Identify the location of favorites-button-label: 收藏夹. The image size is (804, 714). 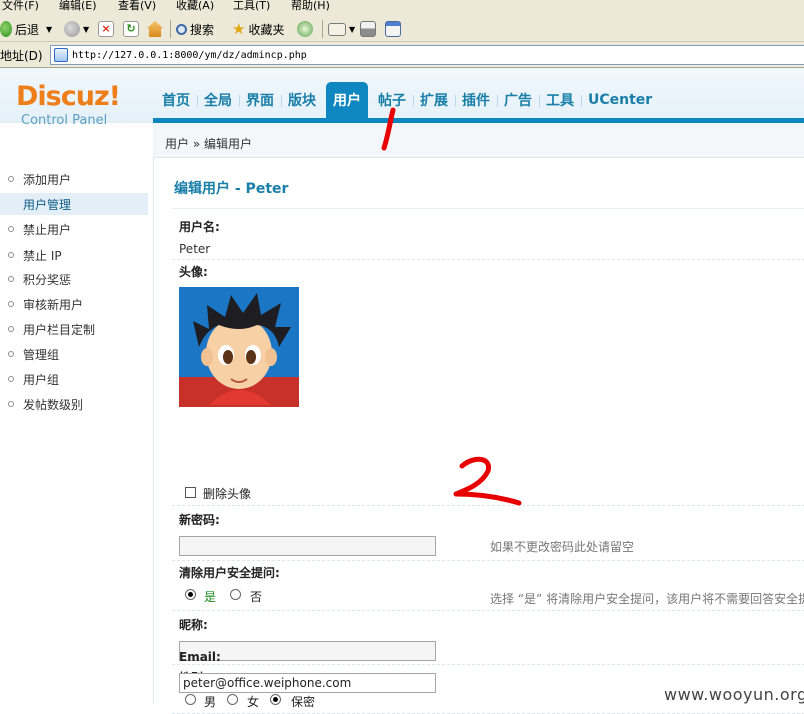
(266, 29).